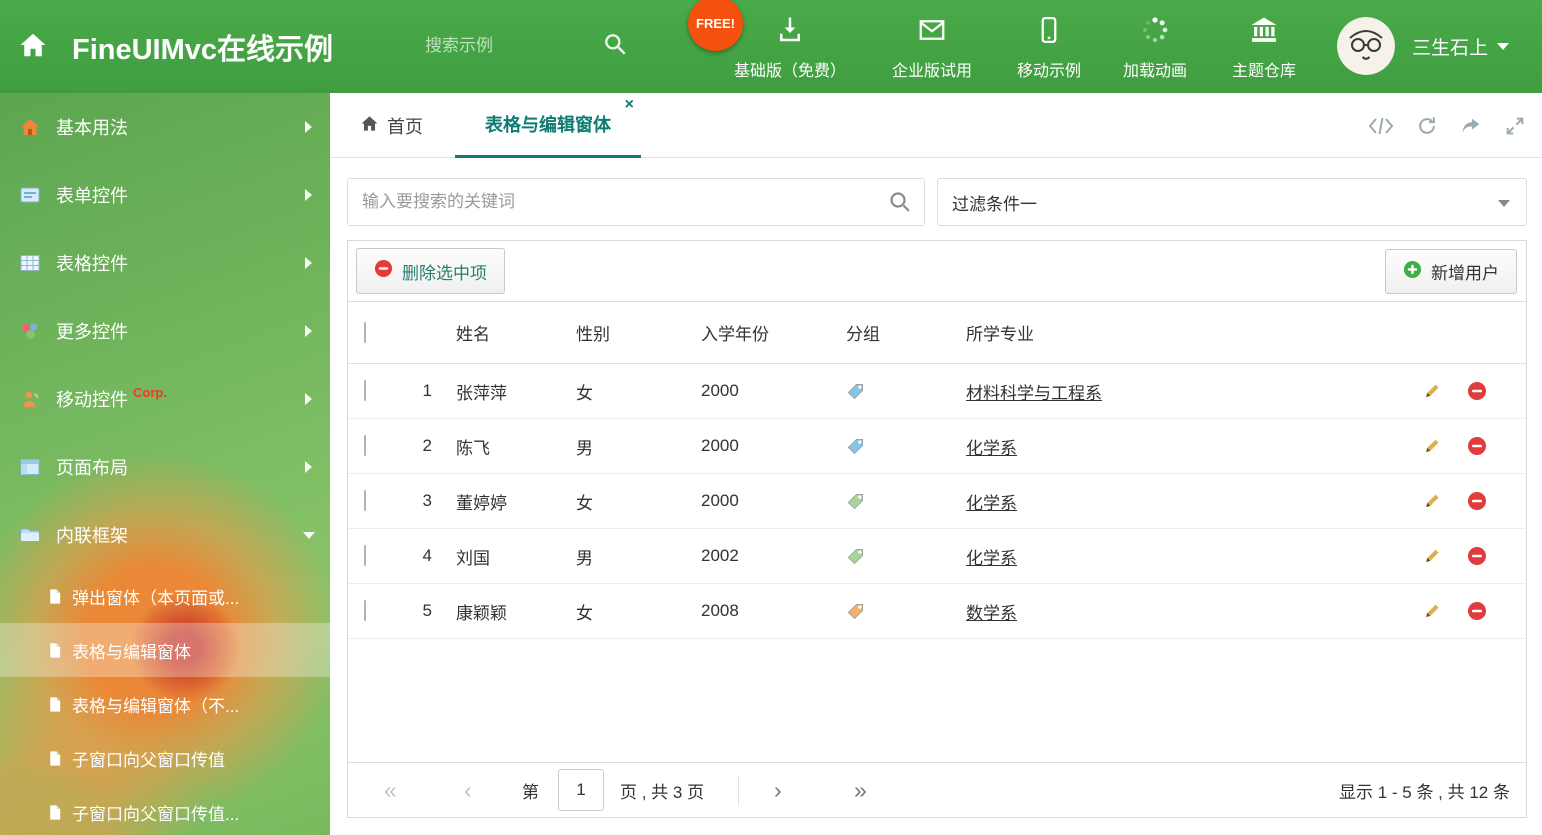 The height and width of the screenshot is (835, 1542). Describe the element at coordinates (778, 790) in the screenshot. I see `next-page-button: ›` at that location.